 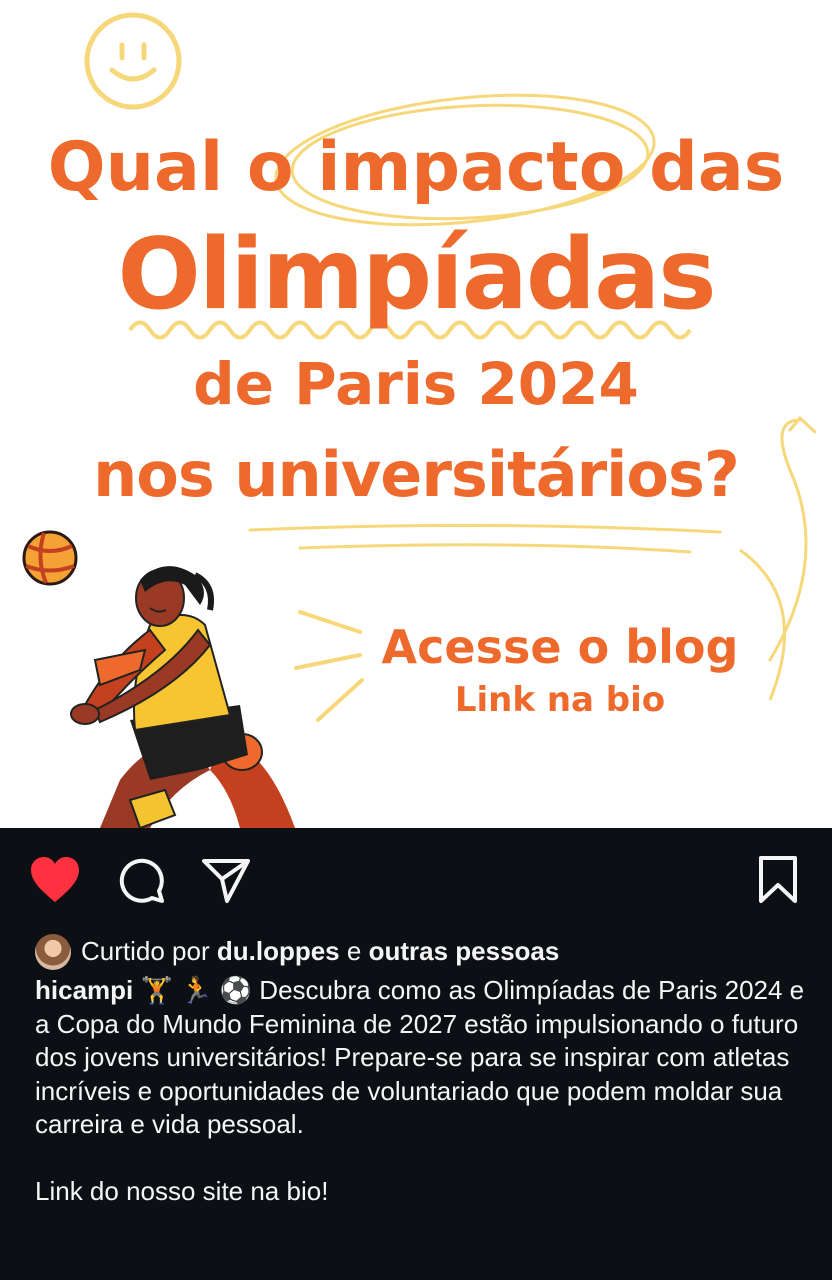 I want to click on headline-line-2: Olimpíadas, so click(x=416, y=275).